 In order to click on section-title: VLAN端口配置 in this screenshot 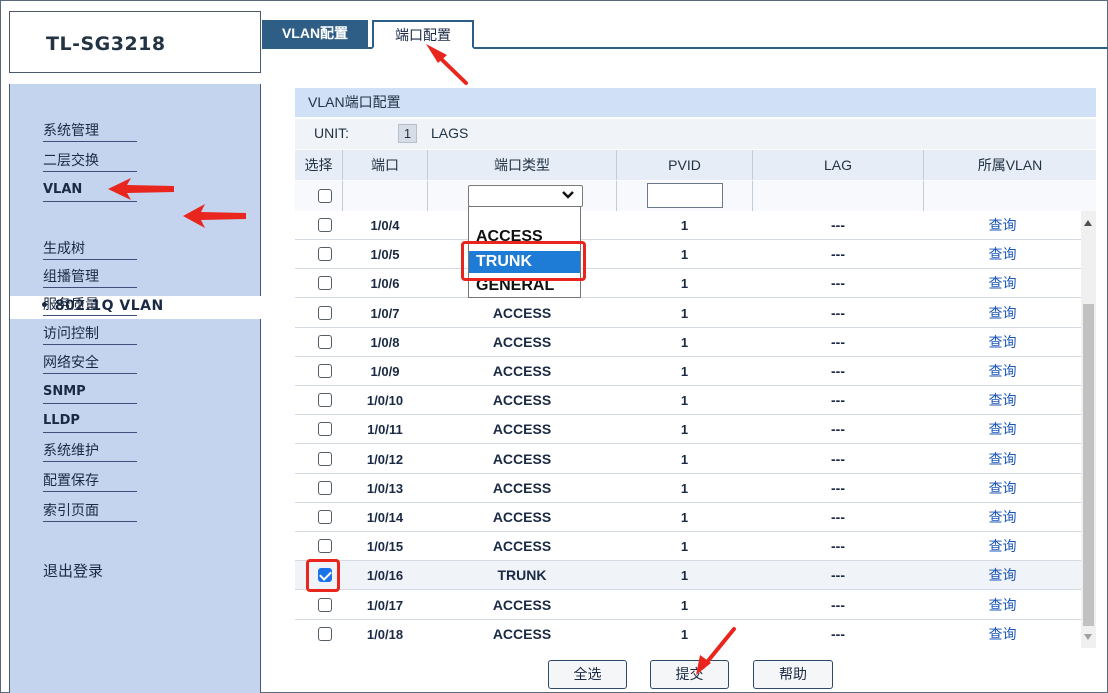, I will do `click(695, 102)`.